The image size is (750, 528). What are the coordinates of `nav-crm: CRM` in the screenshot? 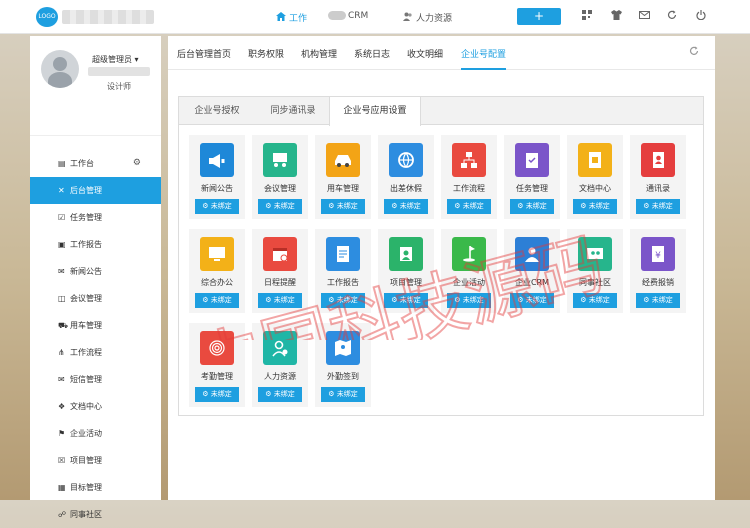 It's located at (348, 16).